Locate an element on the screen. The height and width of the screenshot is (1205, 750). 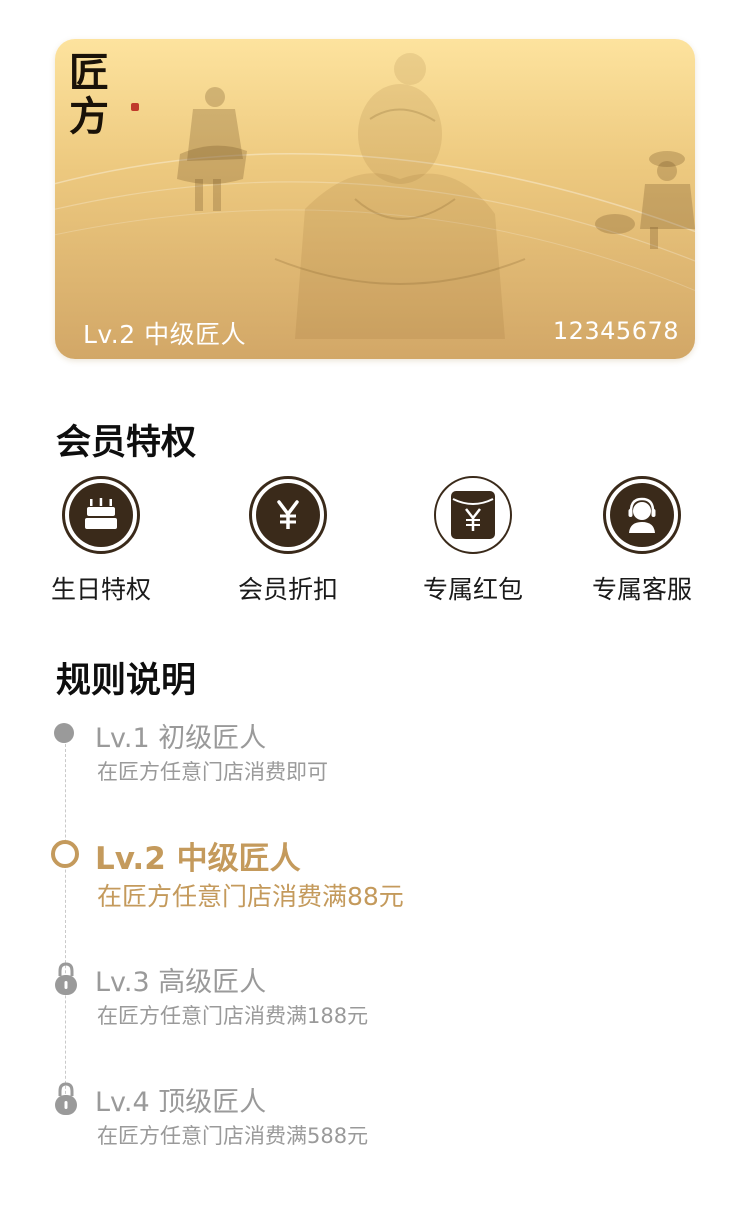
timeline-line is located at coordinates (65, 929).